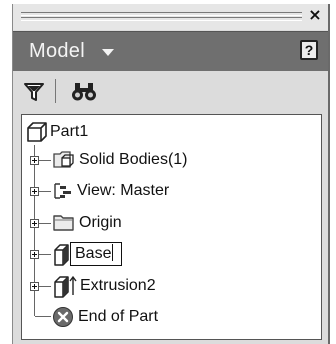 The height and width of the screenshot is (344, 336). I want to click on tree-item-solid-bodies: Solid Bodies(1), so click(152, 160).